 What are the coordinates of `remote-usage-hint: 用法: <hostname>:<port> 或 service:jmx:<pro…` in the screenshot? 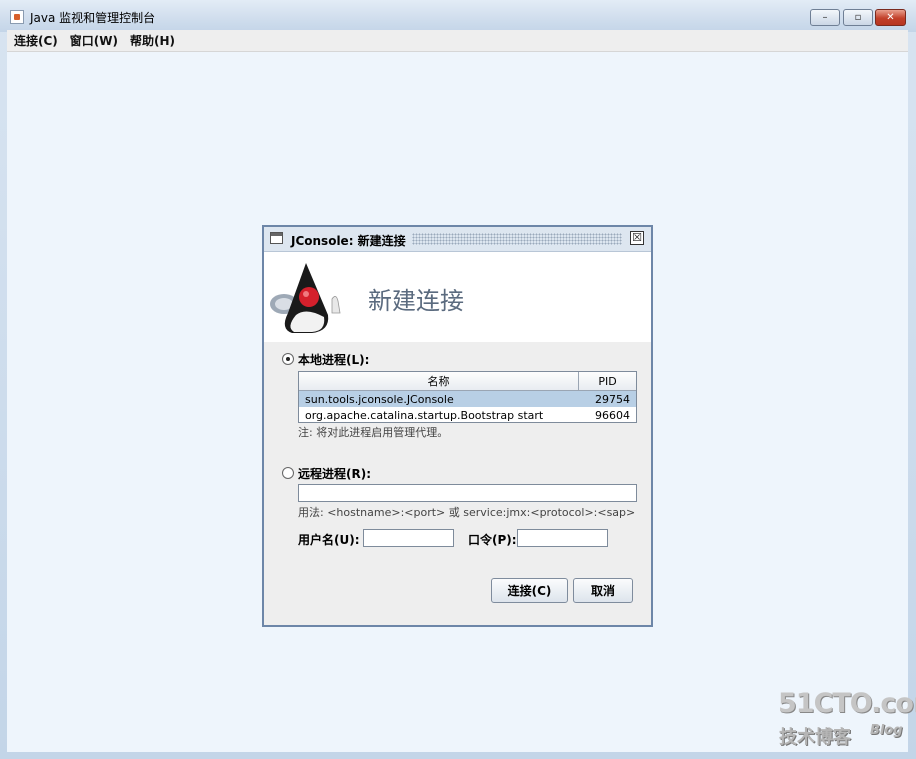 It's located at (467, 512).